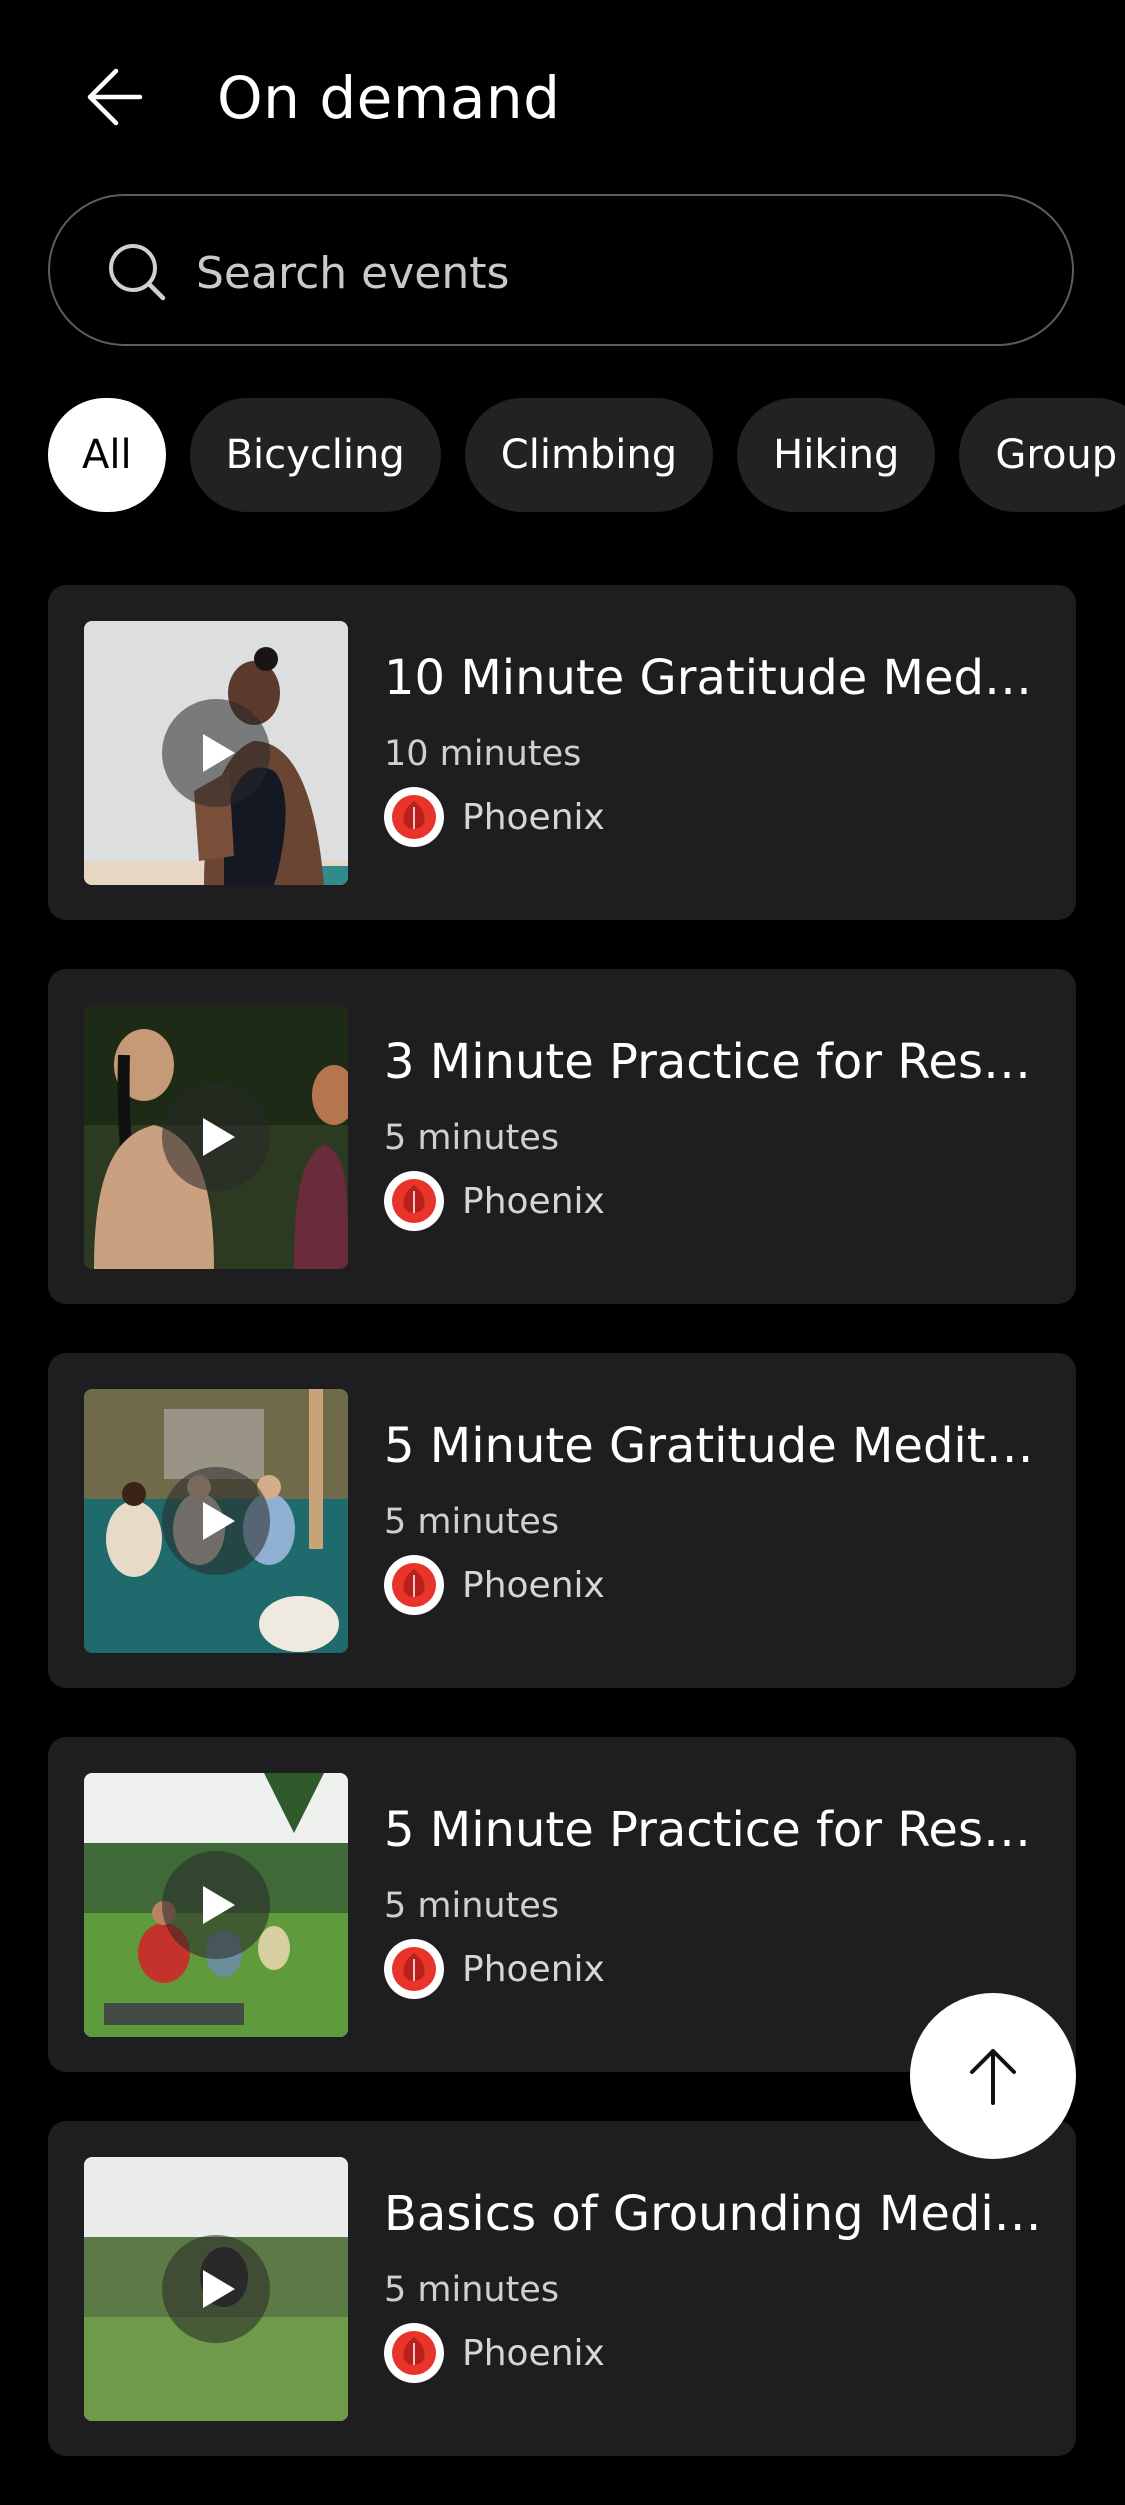 Image resolution: width=1125 pixels, height=2505 pixels. I want to click on app-header: On demand, so click(562, 95).